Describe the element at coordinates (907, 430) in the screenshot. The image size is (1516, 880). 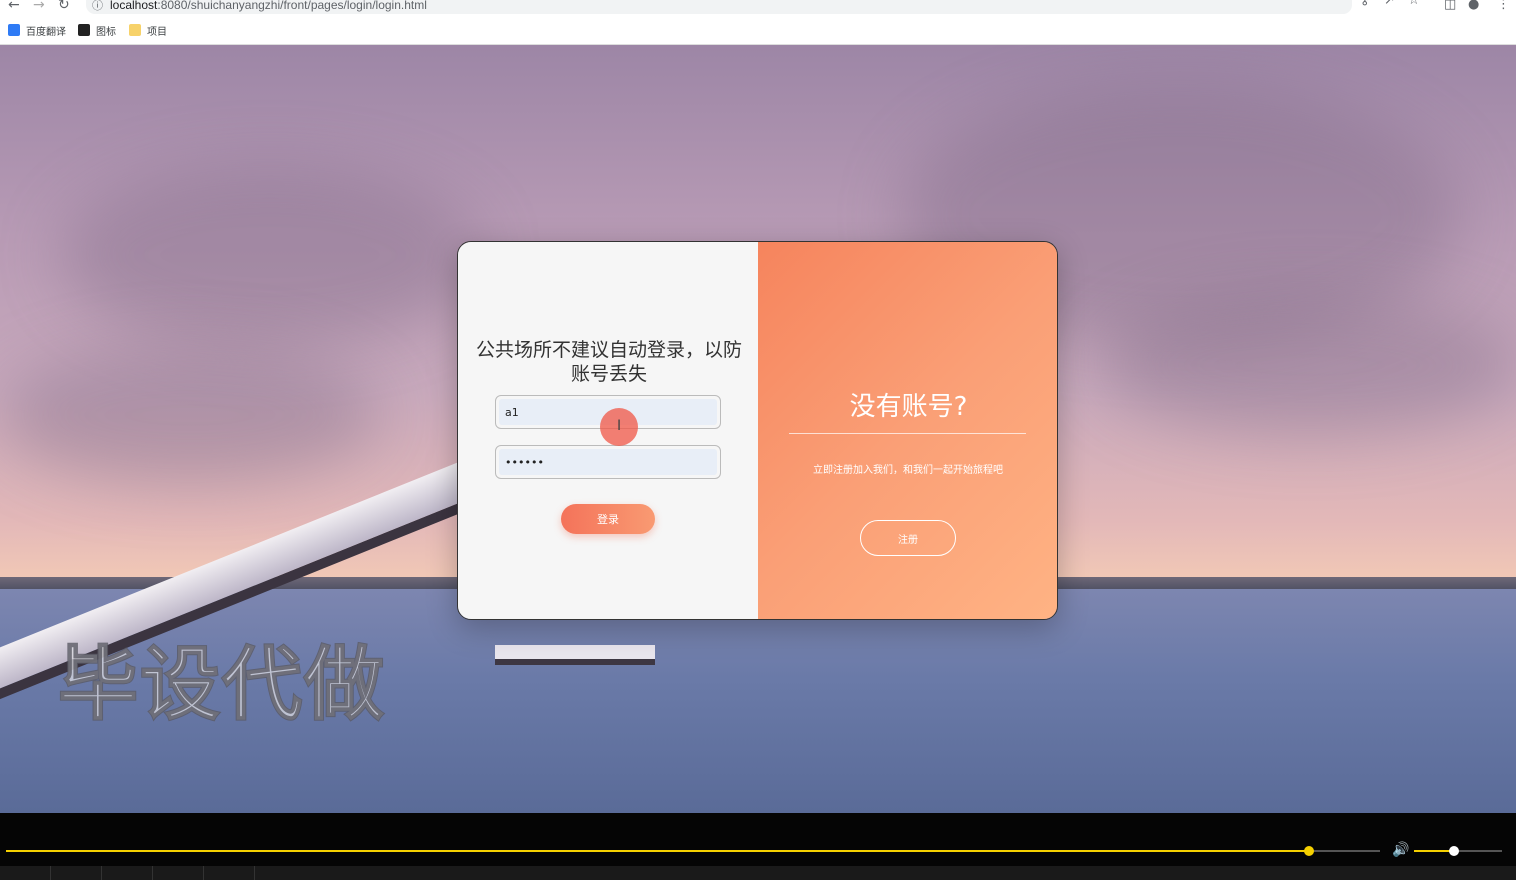
I see `register-panel: 没有账号? 立即注册加入我们，和我们一起开始旅程吧 注册` at that location.